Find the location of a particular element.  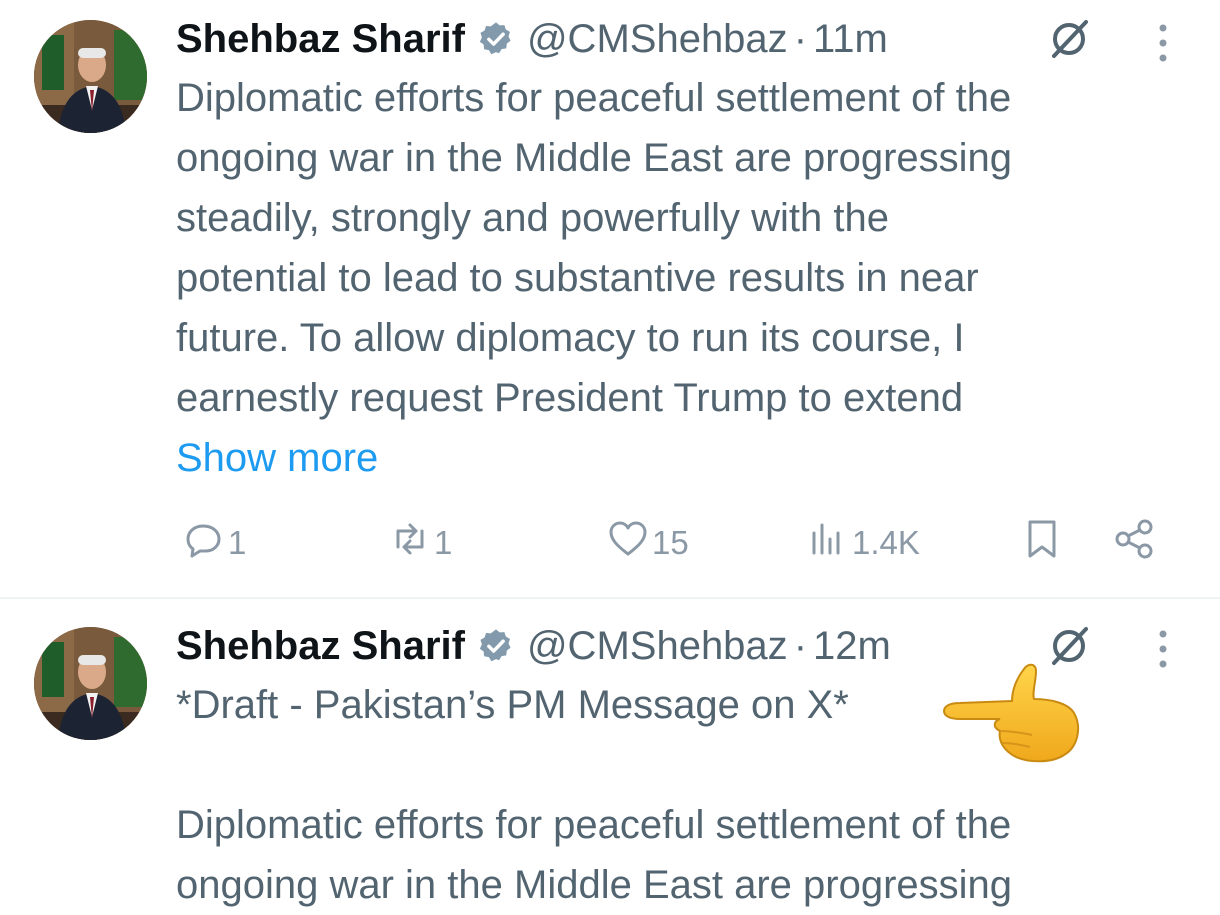

bookmark-icon is located at coordinates (1042, 543).